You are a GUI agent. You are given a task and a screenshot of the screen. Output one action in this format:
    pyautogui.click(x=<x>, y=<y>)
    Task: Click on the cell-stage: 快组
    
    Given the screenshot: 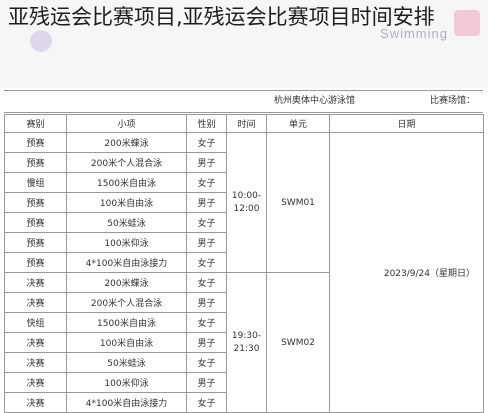 What is the action you would take?
    pyautogui.click(x=35, y=322)
    